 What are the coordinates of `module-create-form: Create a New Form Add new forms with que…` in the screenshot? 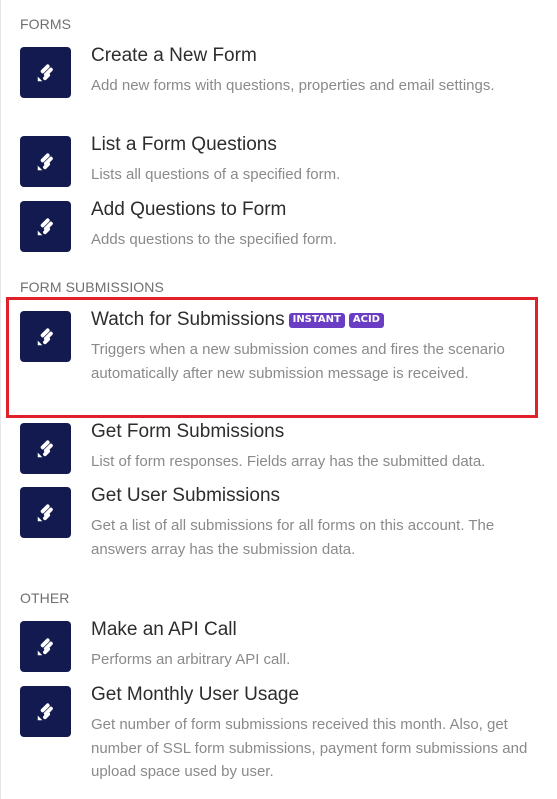 It's located at (285, 83).